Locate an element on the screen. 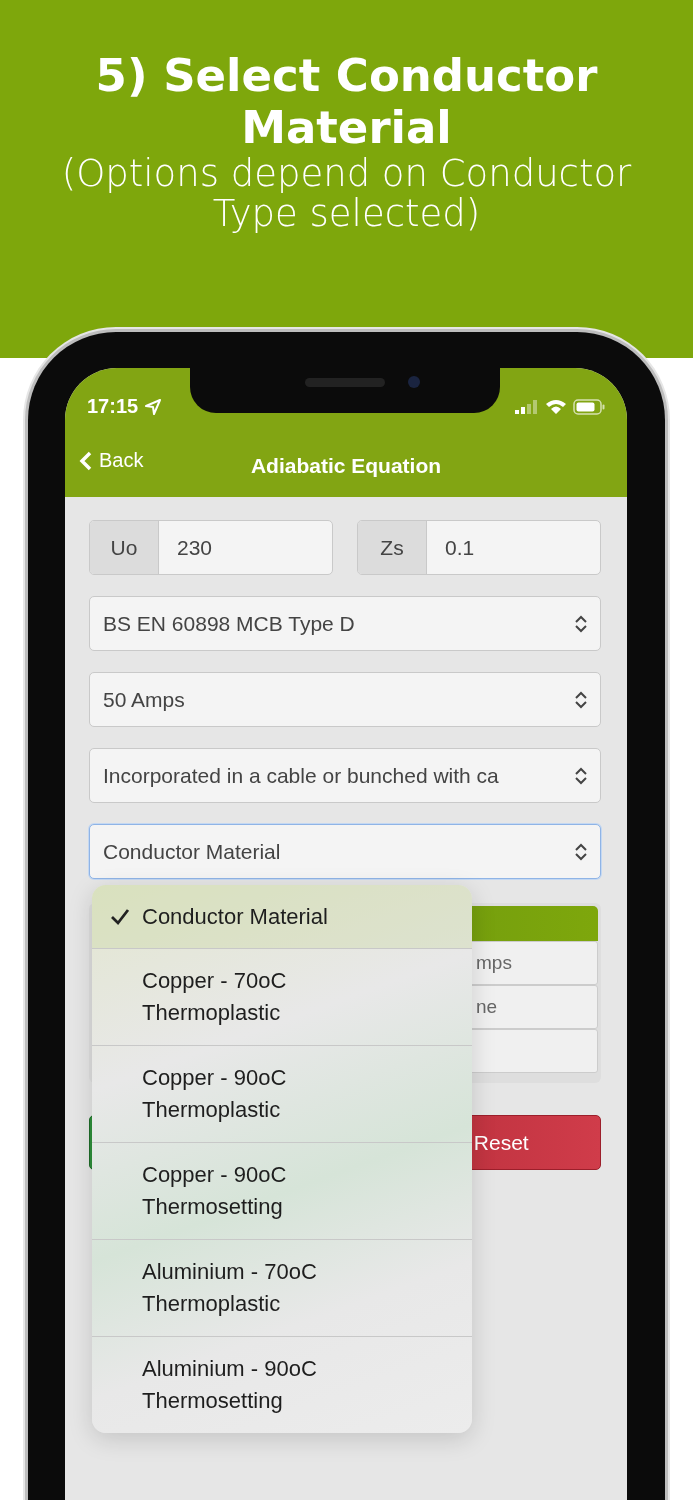 The width and height of the screenshot is (693, 1500). wifi-icon is located at coordinates (556, 406).